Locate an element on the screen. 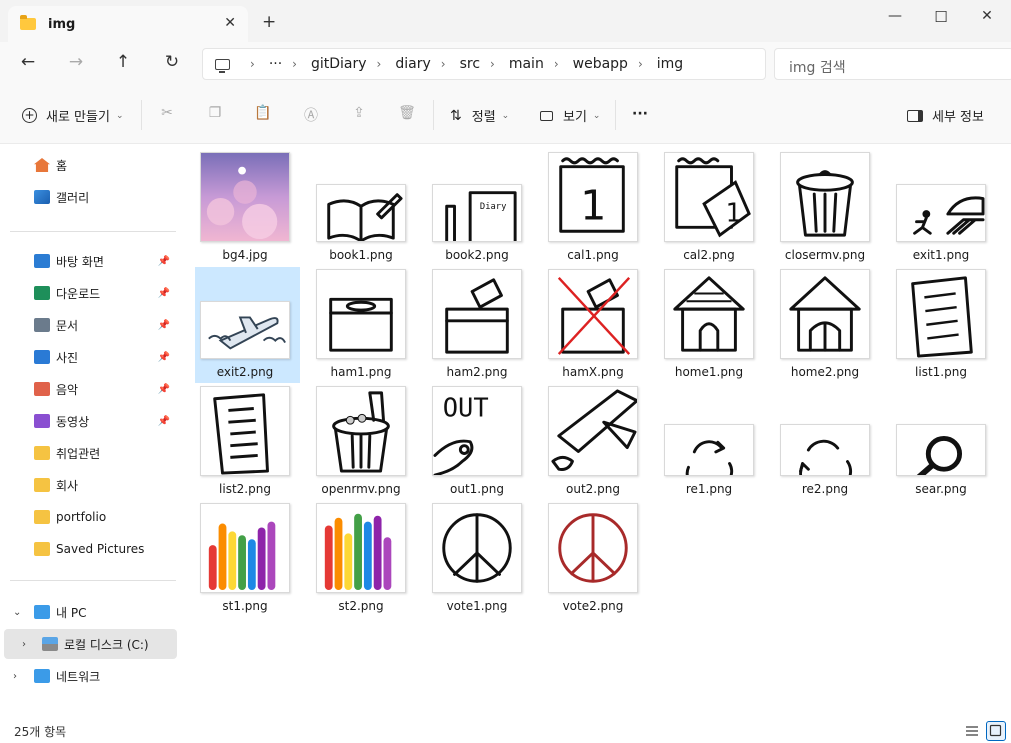 This screenshot has width=1011, height=743. sort-label: 정렬 is located at coordinates (483, 117).